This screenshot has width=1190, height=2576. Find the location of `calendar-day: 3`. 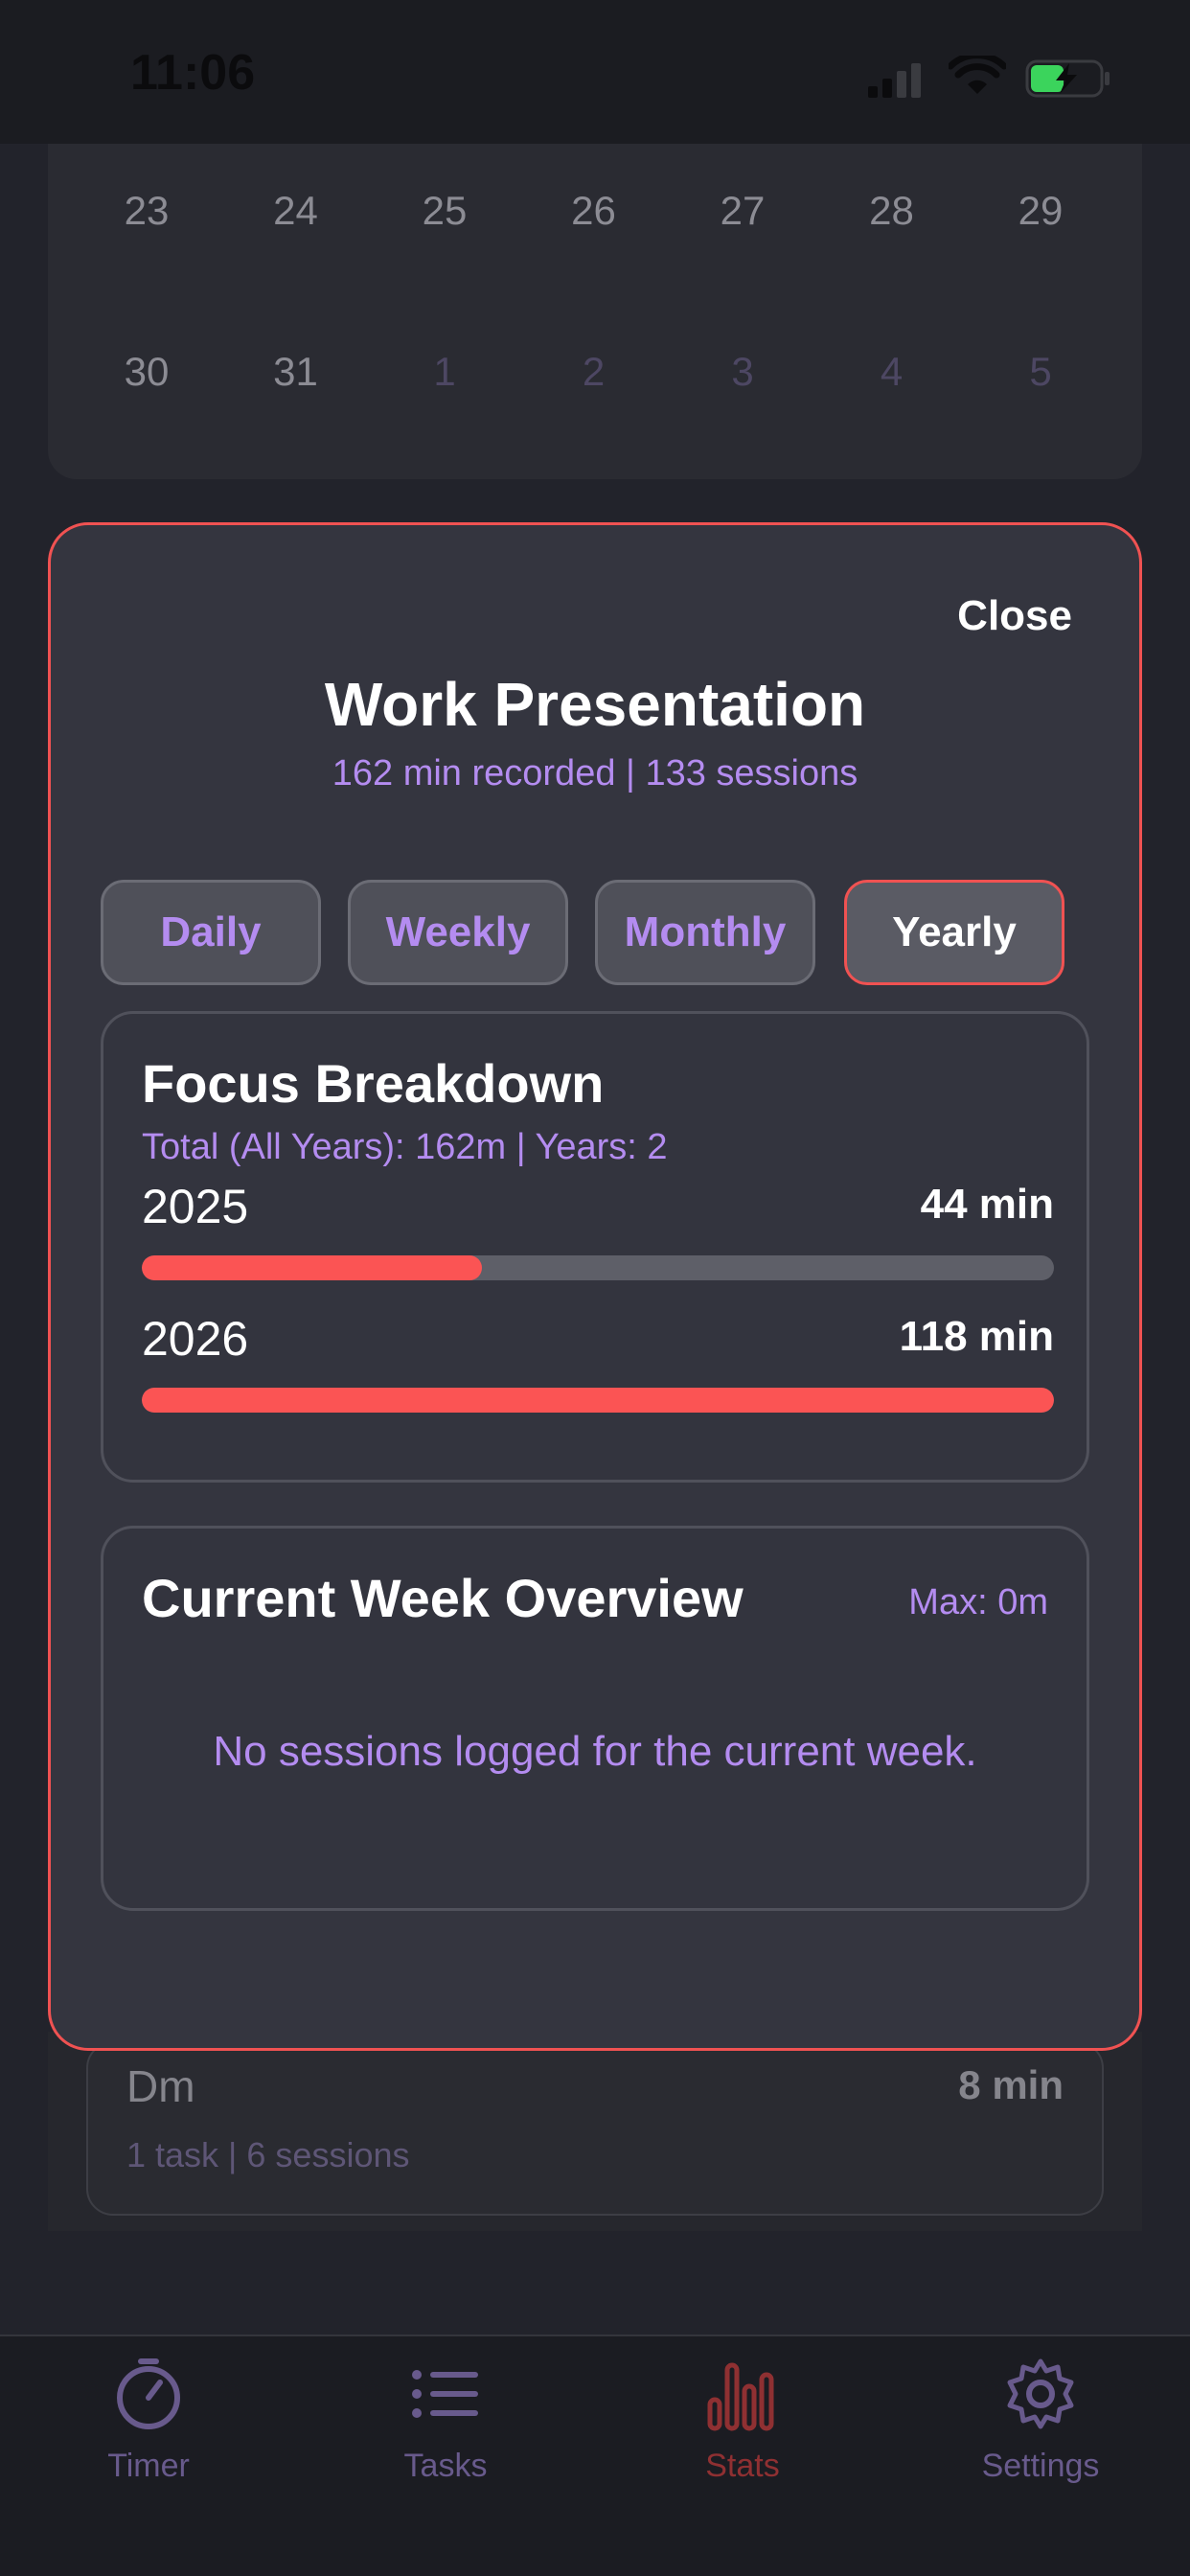

calendar-day: 3 is located at coordinates (743, 372).